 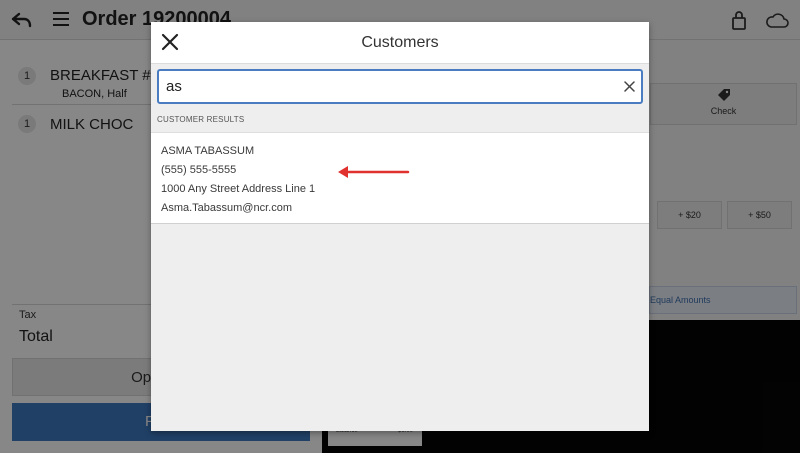 I want to click on clear-icon, so click(x=629, y=86).